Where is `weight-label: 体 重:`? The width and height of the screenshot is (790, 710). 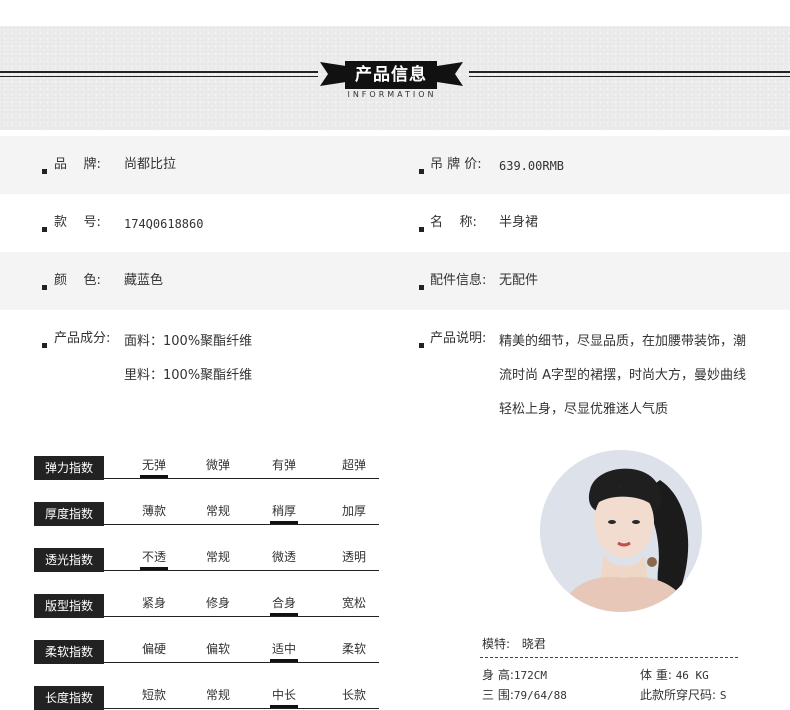
weight-label: 体 重: is located at coordinates (656, 675).